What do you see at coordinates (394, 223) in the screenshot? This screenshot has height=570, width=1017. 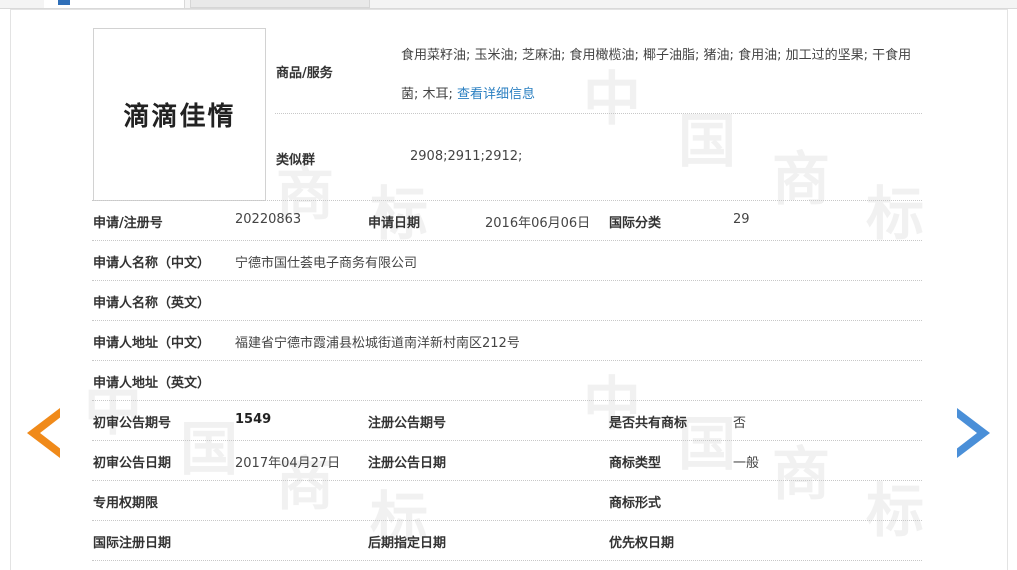 I see `apply-date-label: 申请日期` at bounding box center [394, 223].